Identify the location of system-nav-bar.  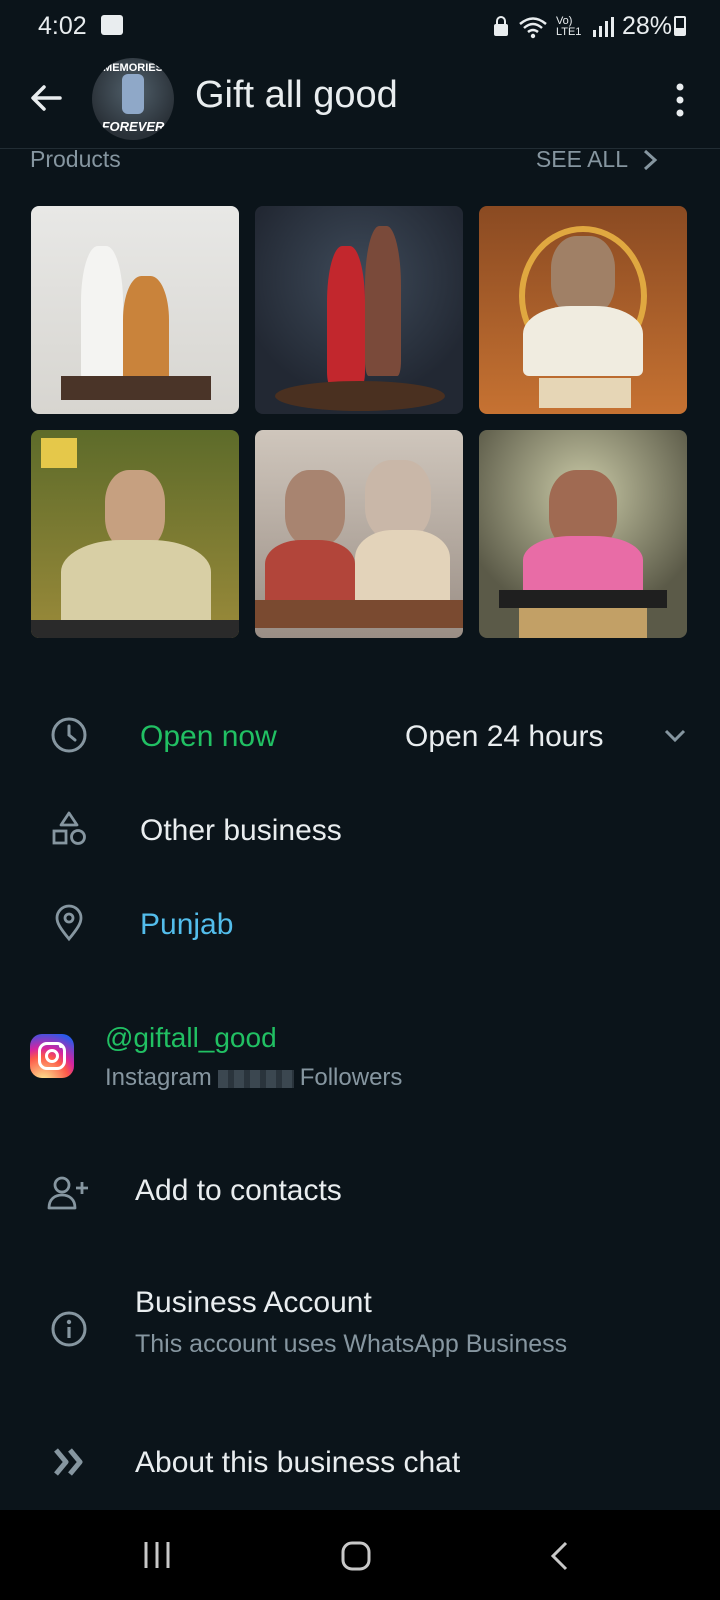
(360, 1555).